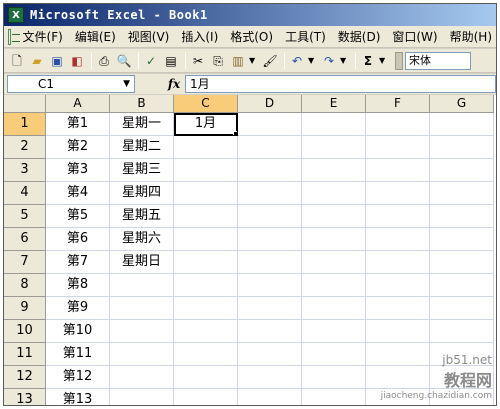  Describe the element at coordinates (334, 239) in the screenshot. I see `cell-e6` at that location.